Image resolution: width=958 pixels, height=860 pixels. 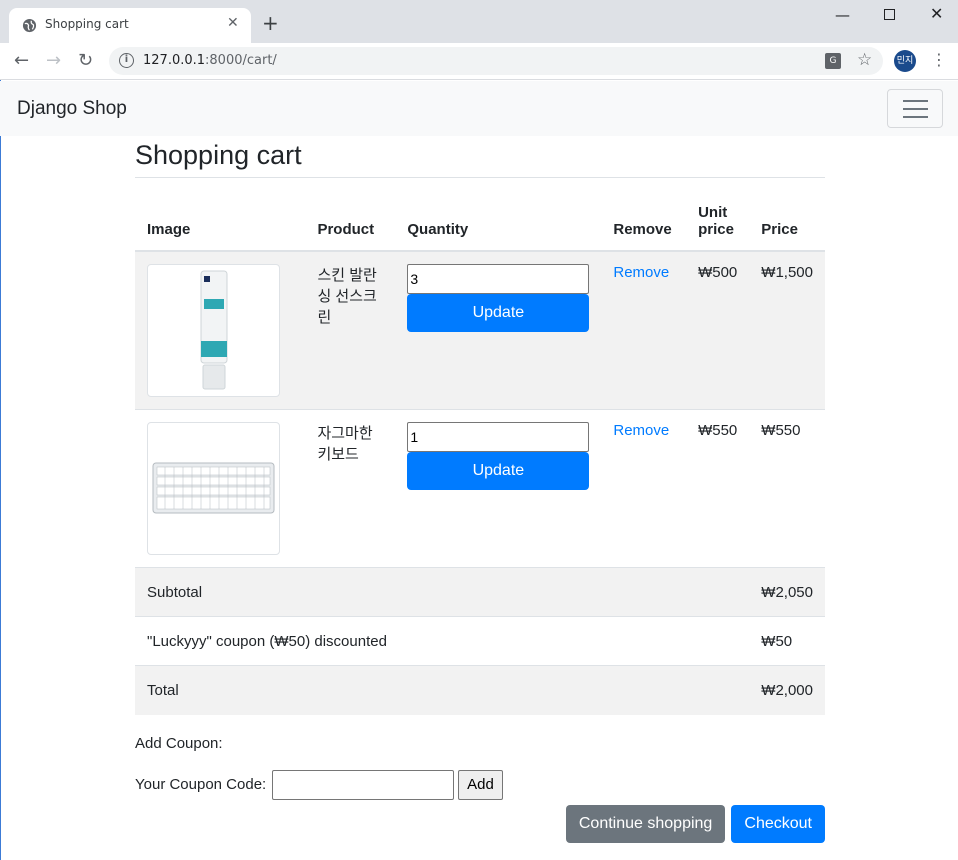 What do you see at coordinates (350, 488) in the screenshot?
I see `product-name: 자그마한 키보드` at bounding box center [350, 488].